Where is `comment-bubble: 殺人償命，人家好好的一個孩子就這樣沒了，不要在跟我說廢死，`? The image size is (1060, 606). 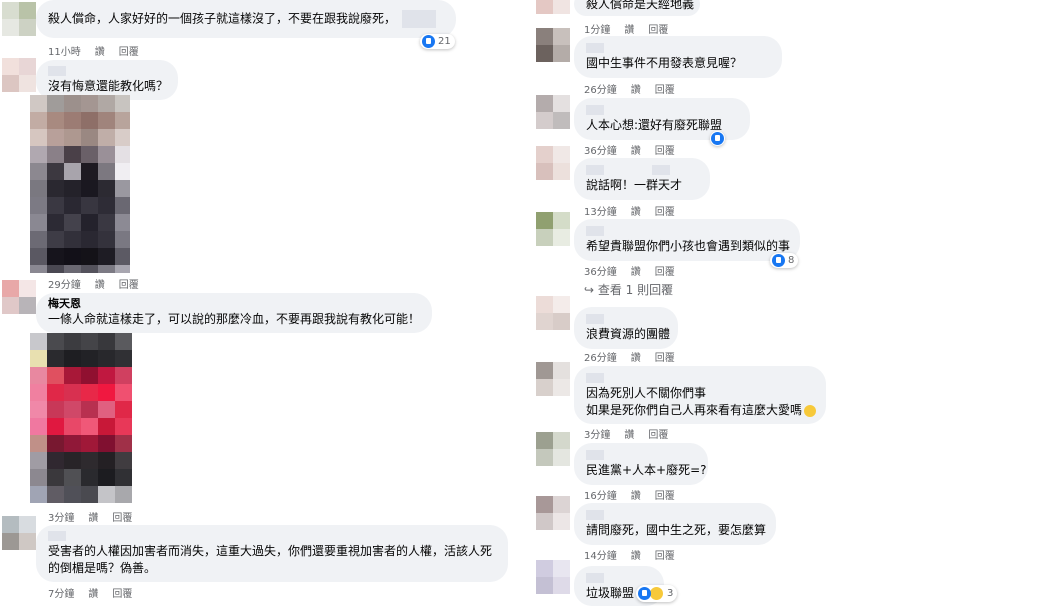 comment-bubble: 殺人償命，人家好好的一個孩子就這樣沒了，不要在跟我說廢死， is located at coordinates (246, 19).